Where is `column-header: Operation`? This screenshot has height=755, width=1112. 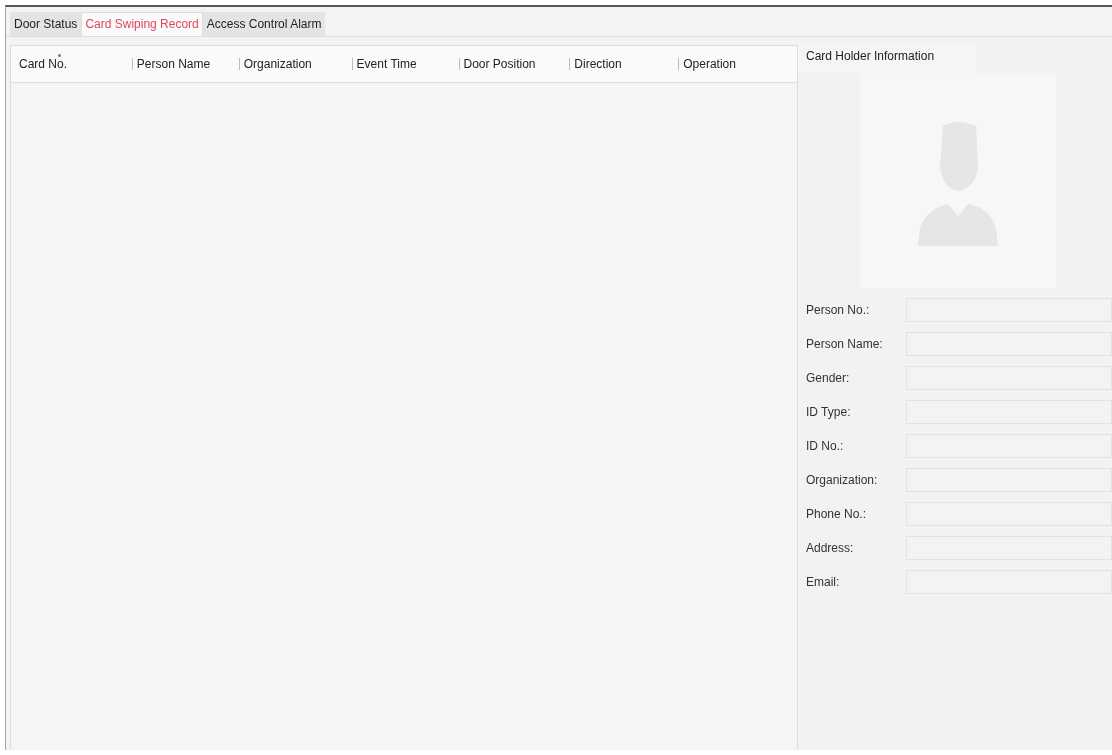
column-header: Operation is located at coordinates (709, 64).